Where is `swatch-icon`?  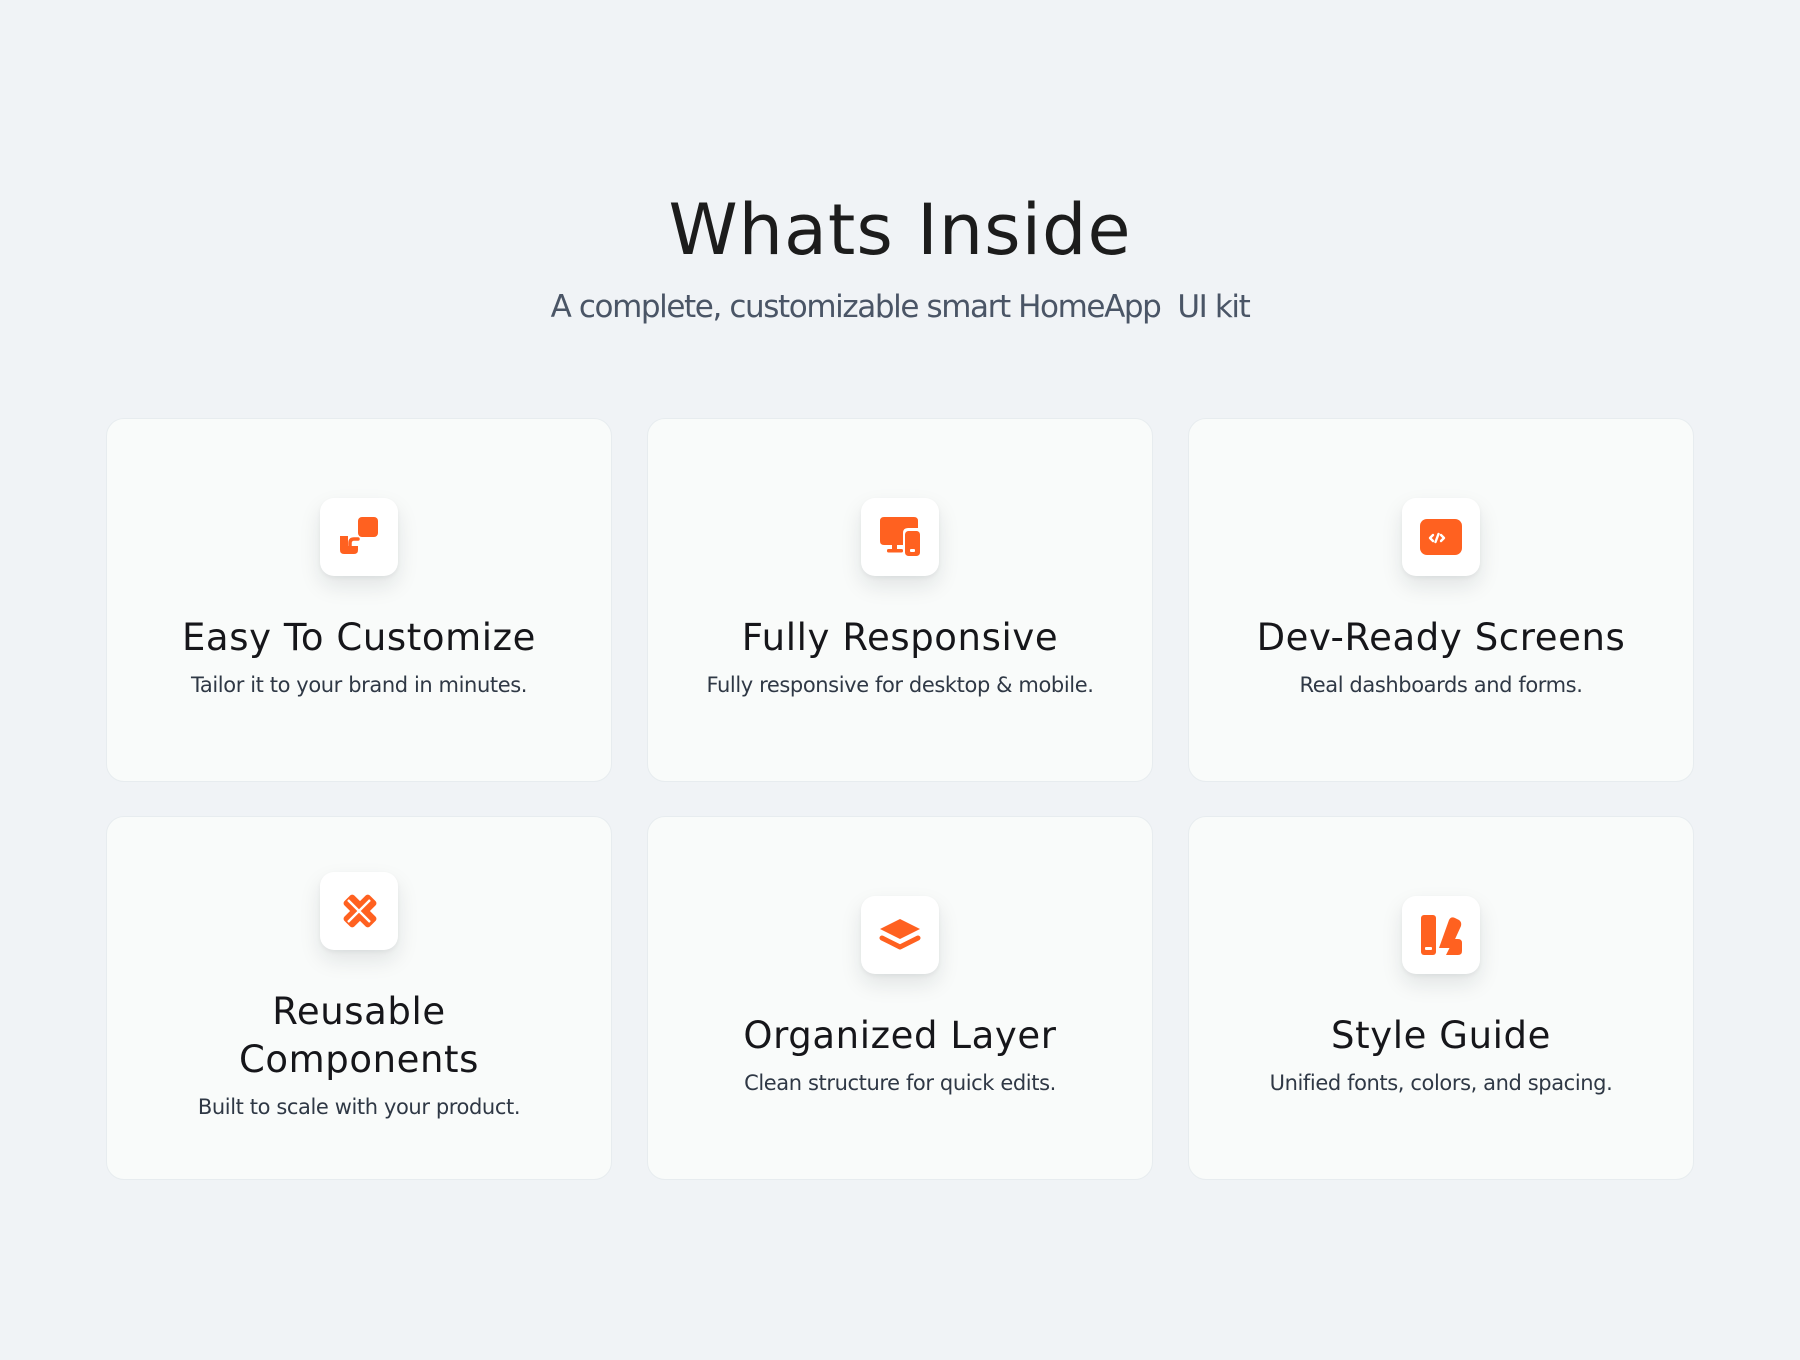 swatch-icon is located at coordinates (1441, 935).